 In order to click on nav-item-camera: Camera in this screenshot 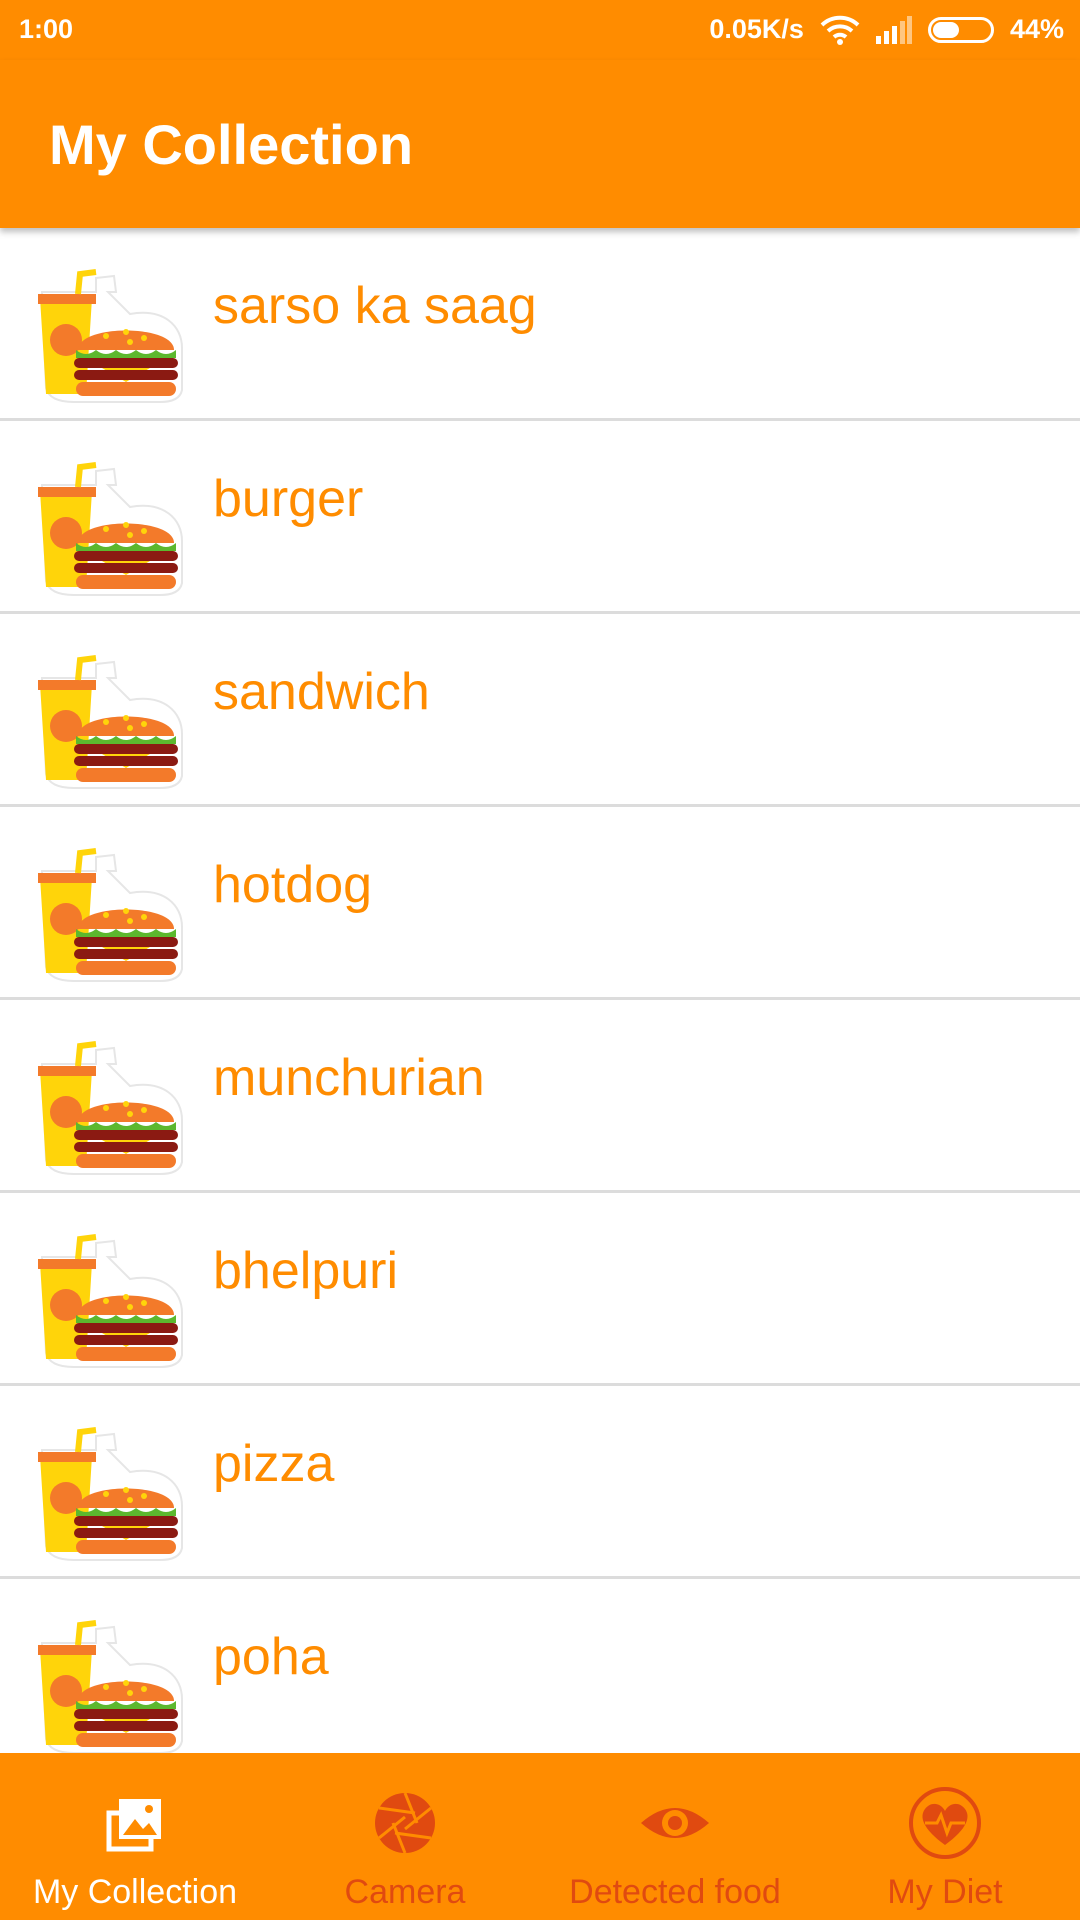, I will do `click(405, 1836)`.